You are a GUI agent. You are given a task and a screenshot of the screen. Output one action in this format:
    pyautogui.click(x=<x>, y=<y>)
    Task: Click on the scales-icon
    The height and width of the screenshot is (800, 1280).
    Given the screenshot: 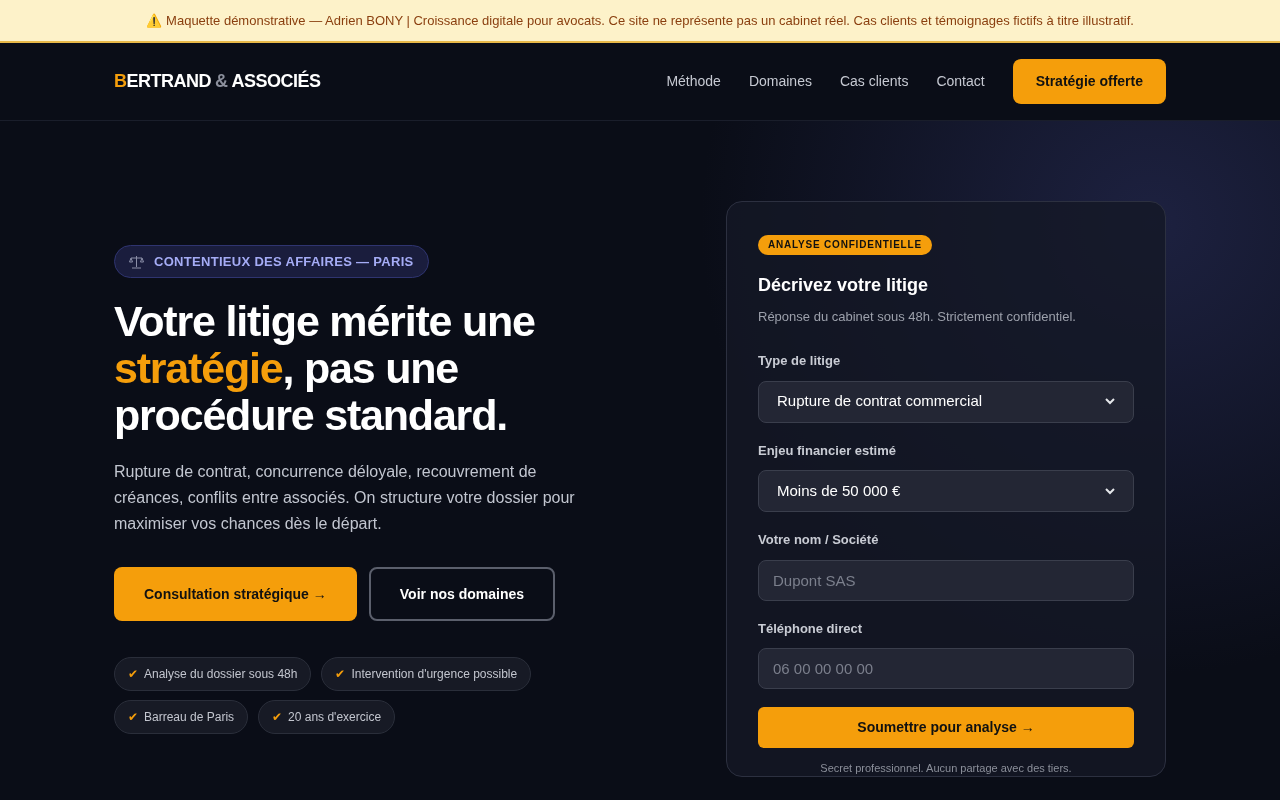 What is the action you would take?
    pyautogui.click(x=136, y=261)
    